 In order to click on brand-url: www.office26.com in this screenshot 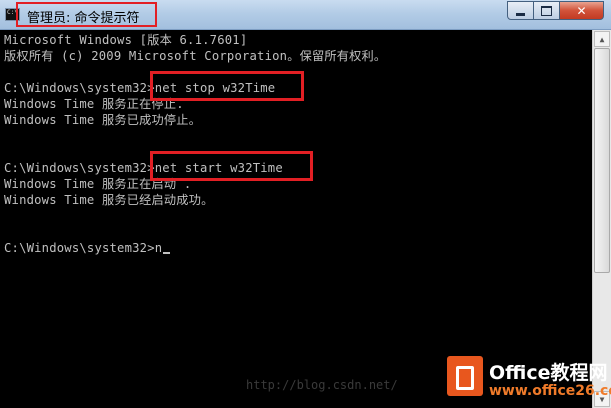, I will do `click(550, 391)`.